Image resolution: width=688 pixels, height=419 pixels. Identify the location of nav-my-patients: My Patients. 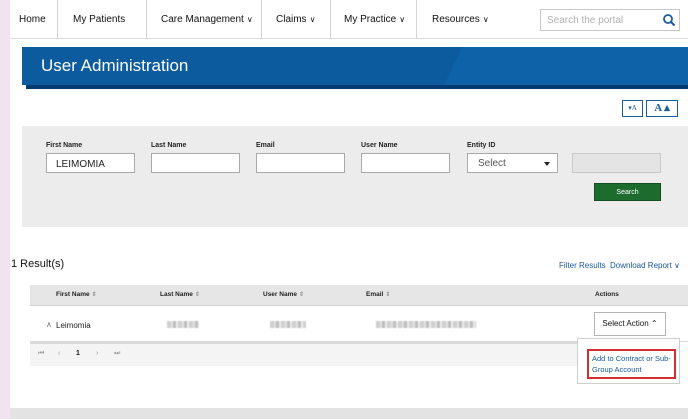
(99, 19).